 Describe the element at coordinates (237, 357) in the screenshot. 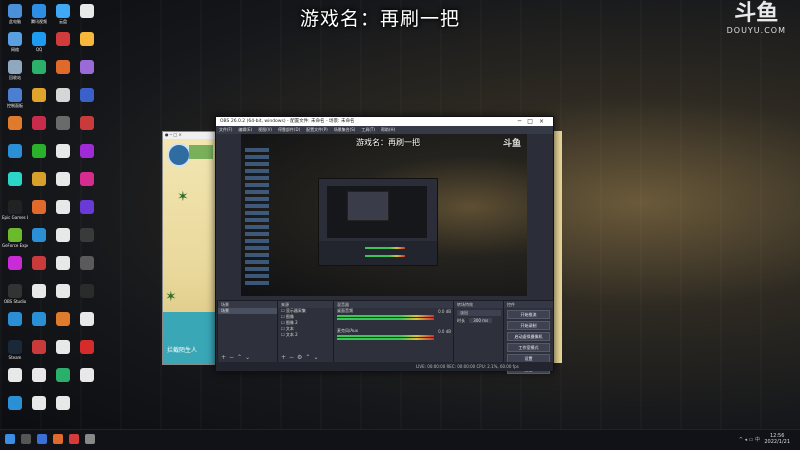

I see `scenes-toolbar: +−⌃⌄` at that location.